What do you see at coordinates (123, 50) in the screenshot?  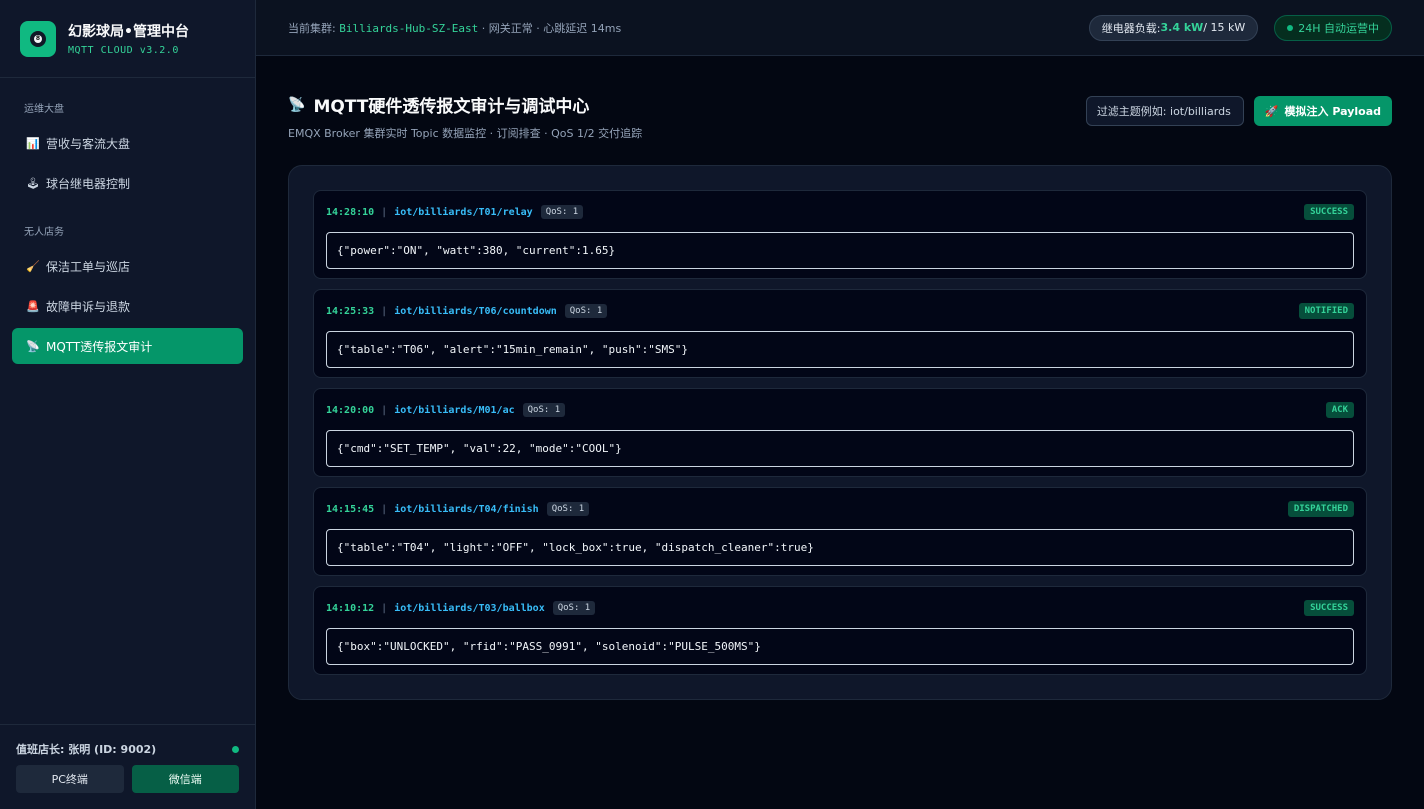 I see `brand-subtitle: MQTT CLOUD v3.2.0` at bounding box center [123, 50].